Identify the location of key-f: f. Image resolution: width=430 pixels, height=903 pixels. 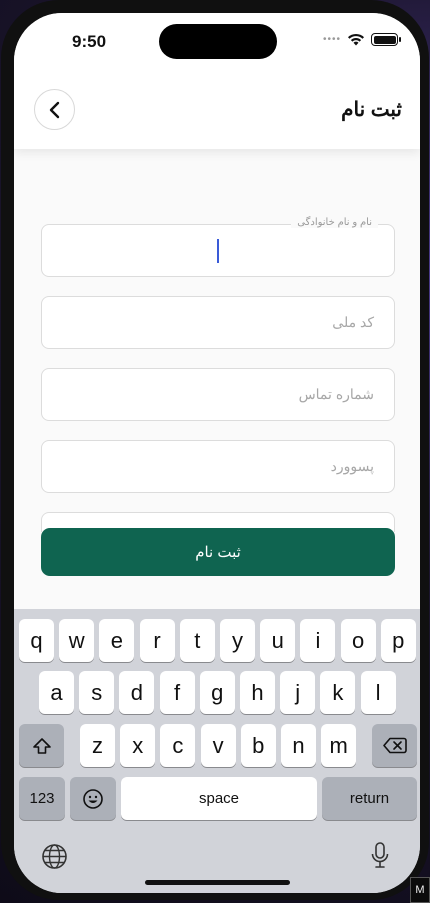
(177, 692).